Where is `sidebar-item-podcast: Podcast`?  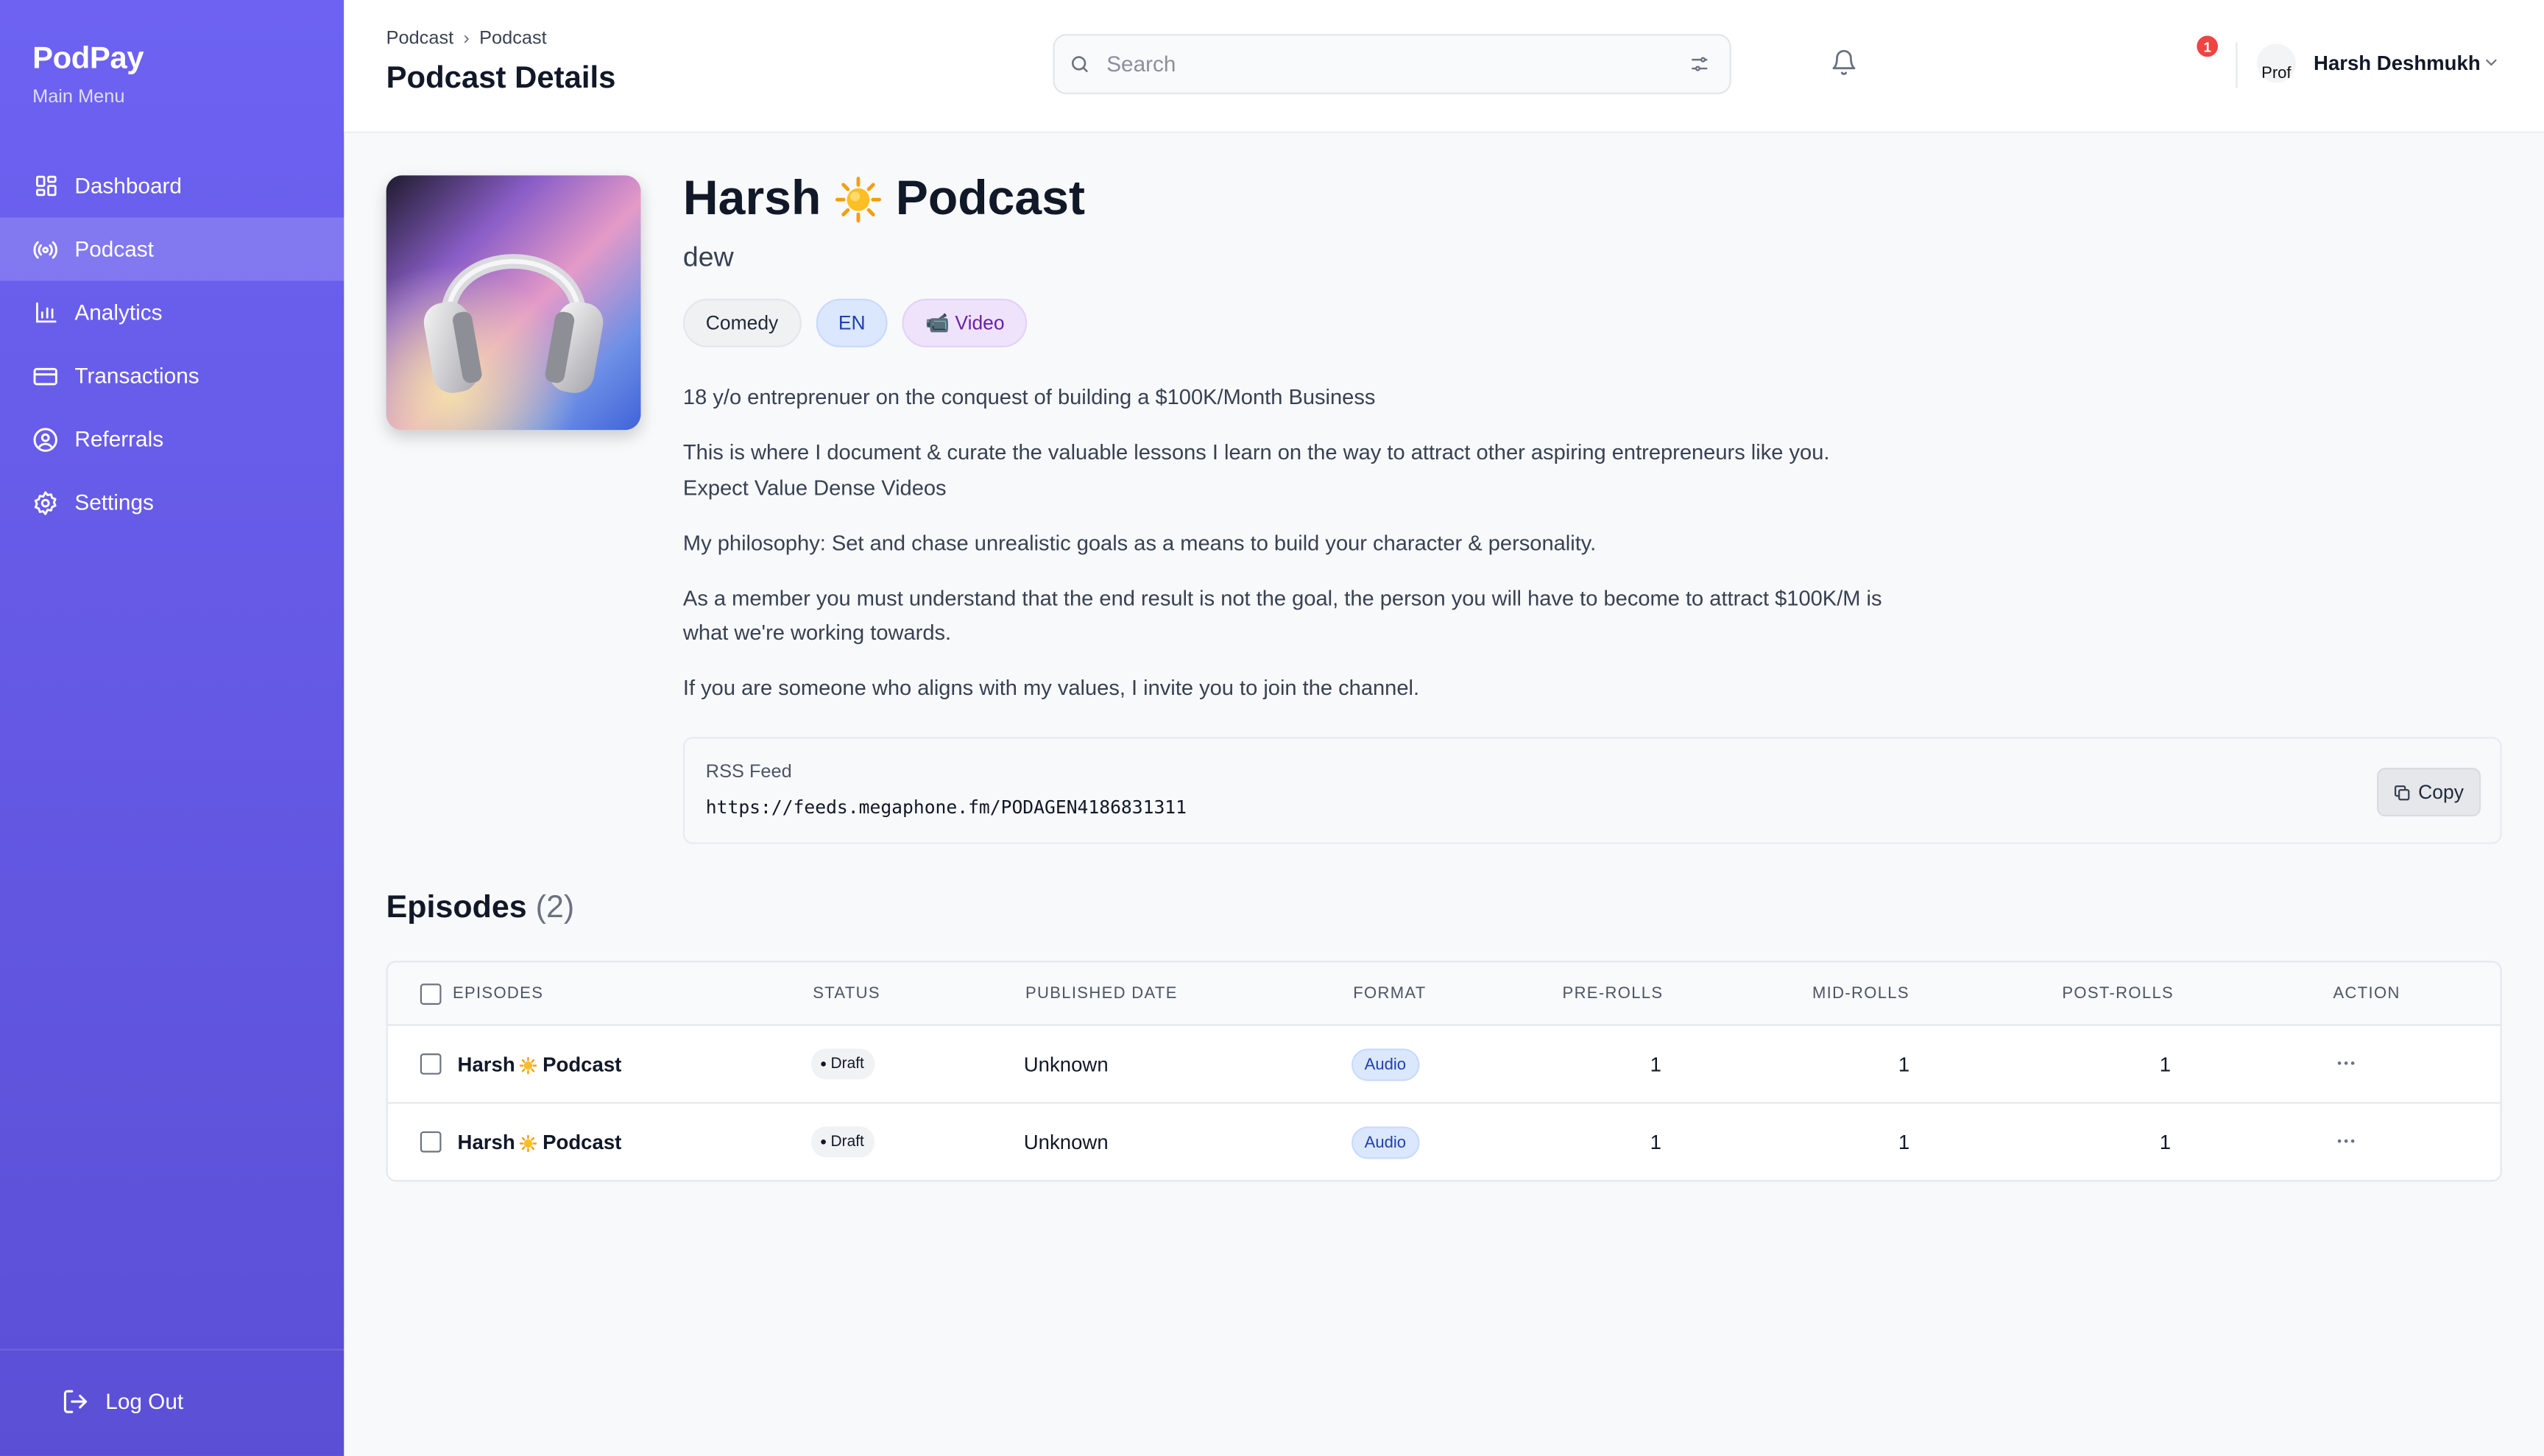
sidebar-item-podcast: Podcast is located at coordinates (172, 249).